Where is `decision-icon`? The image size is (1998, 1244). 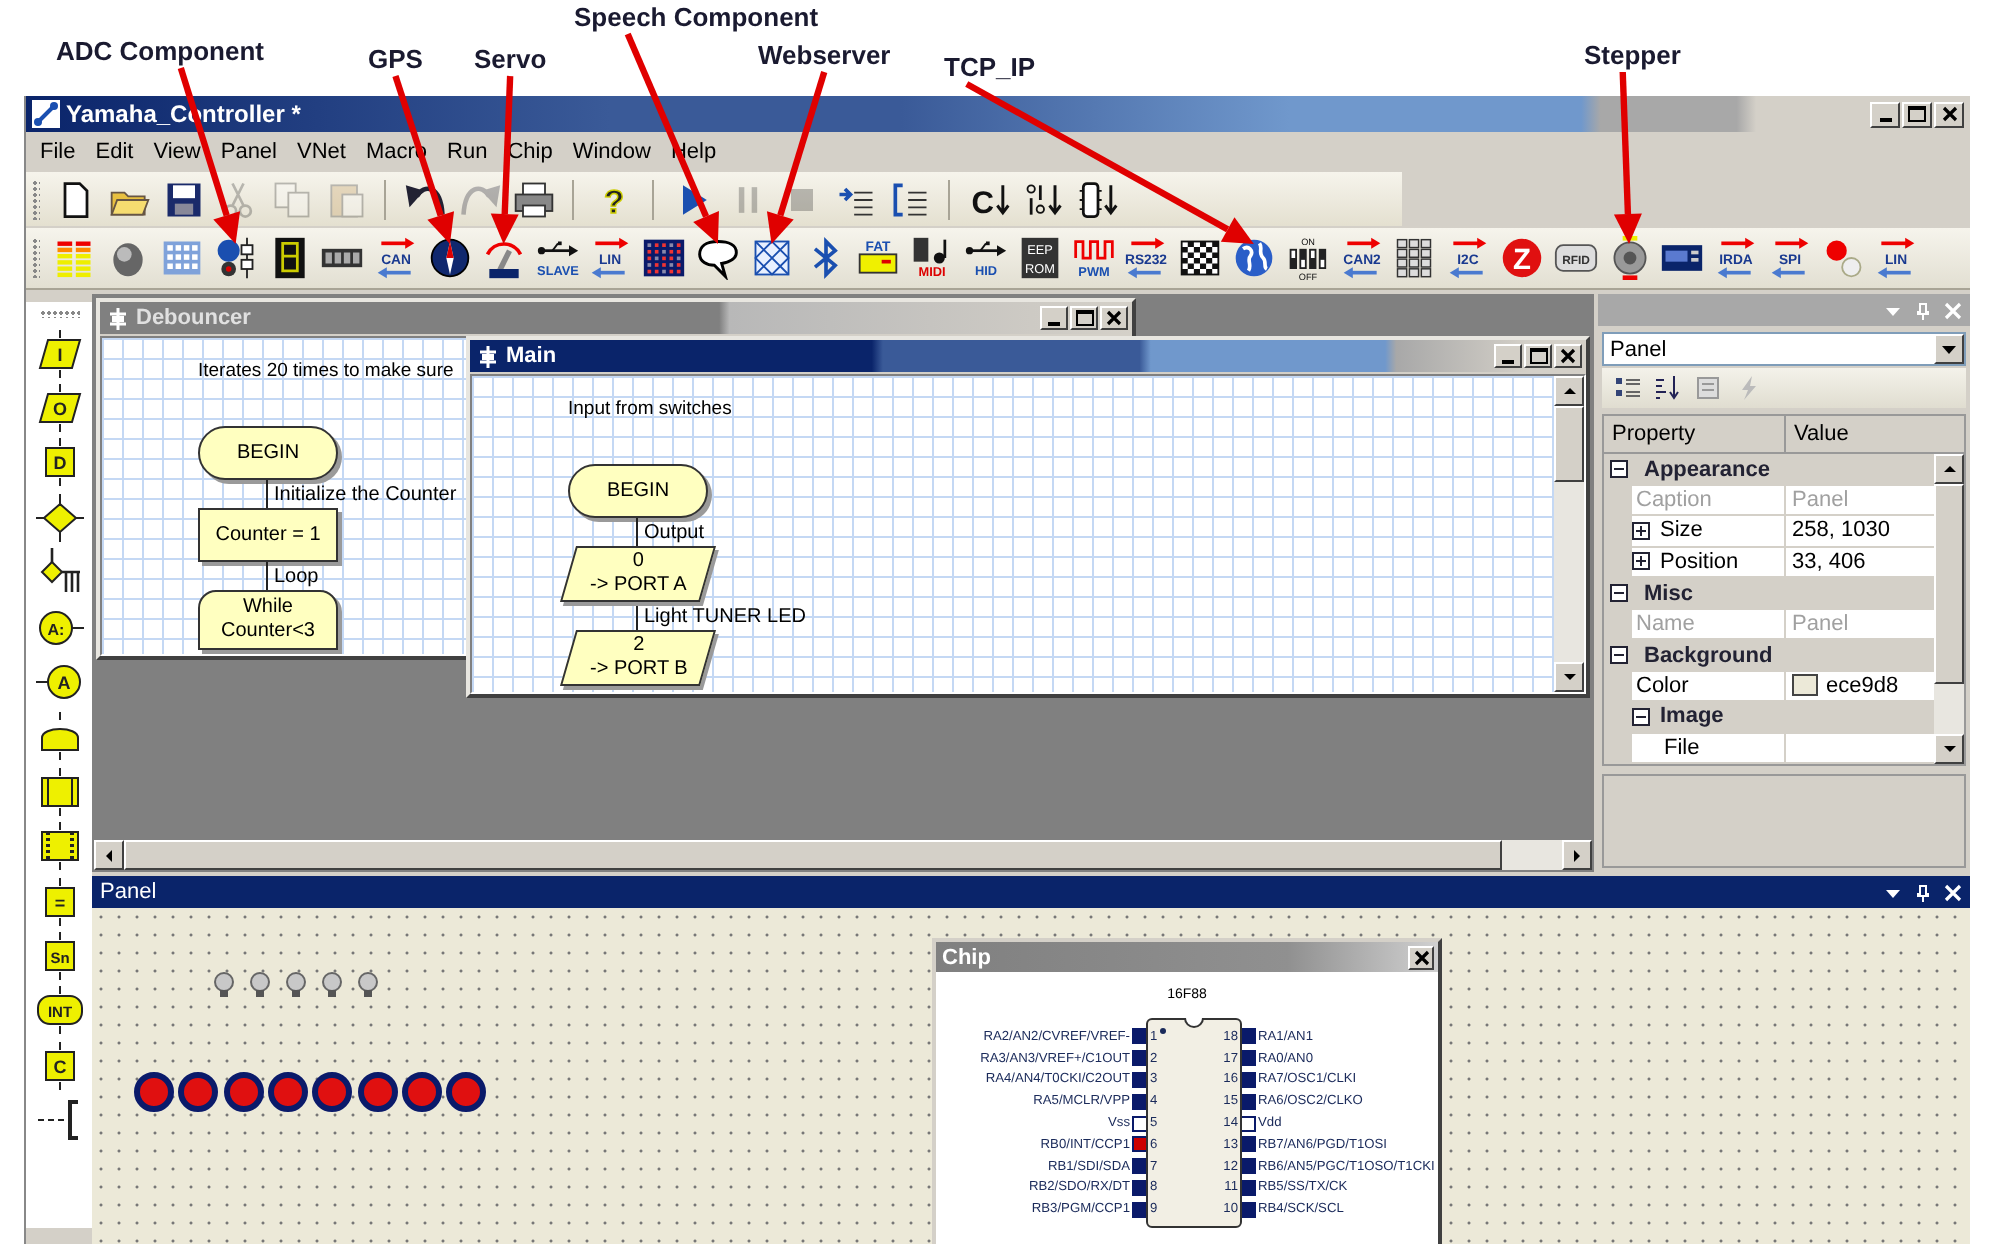 decision-icon is located at coordinates (59, 517).